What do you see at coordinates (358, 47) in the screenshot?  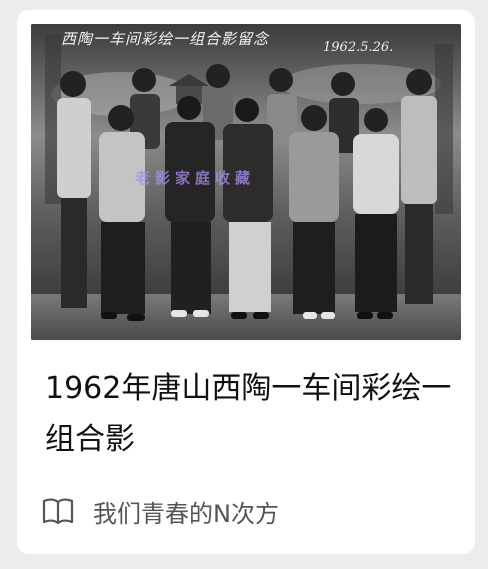 I see `photo-handwritten-date: 1962.5.26.` at bounding box center [358, 47].